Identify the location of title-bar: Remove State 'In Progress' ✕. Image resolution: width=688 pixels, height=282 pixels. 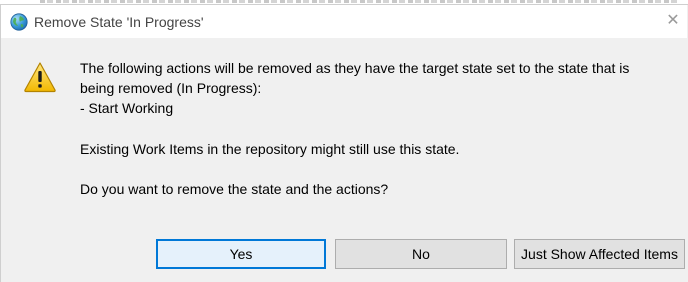
(344, 21).